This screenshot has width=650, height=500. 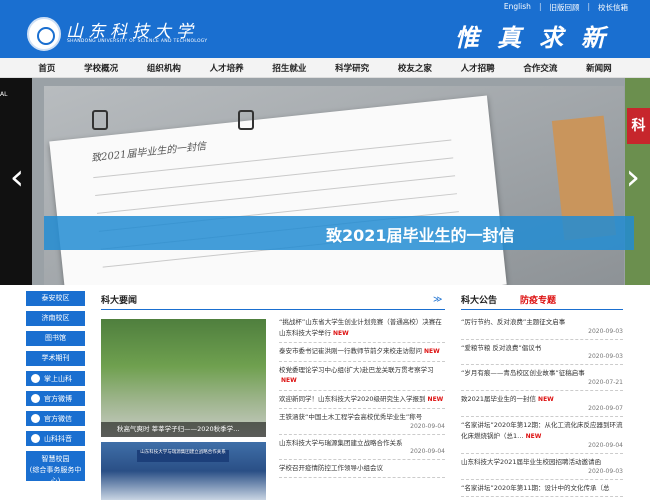 I want to click on announce-item-title: “厉行节约、反对浪费”主题征文启事, so click(x=513, y=322).